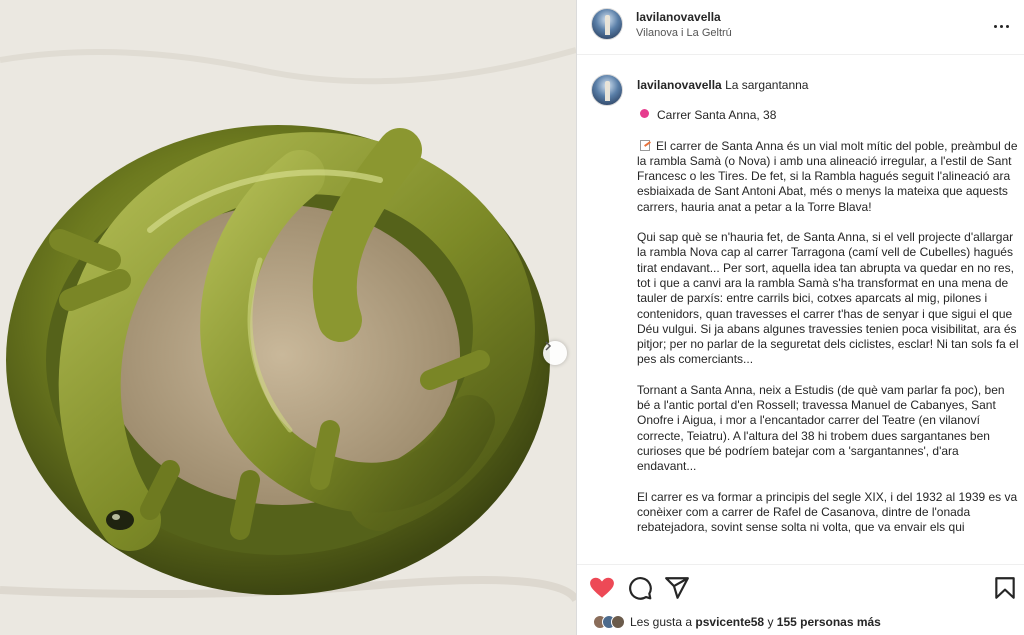 This screenshot has width=1024, height=635. What do you see at coordinates (661, 622) in the screenshot?
I see `likes-prefix: Les gusta a` at bounding box center [661, 622].